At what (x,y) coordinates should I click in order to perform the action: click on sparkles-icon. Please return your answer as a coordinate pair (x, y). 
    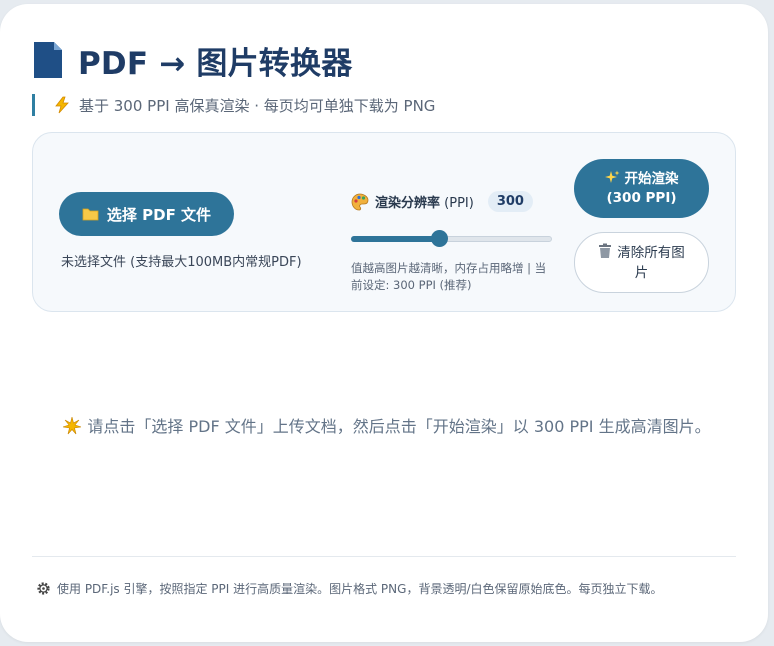
    Looking at the image, I should click on (612, 180).